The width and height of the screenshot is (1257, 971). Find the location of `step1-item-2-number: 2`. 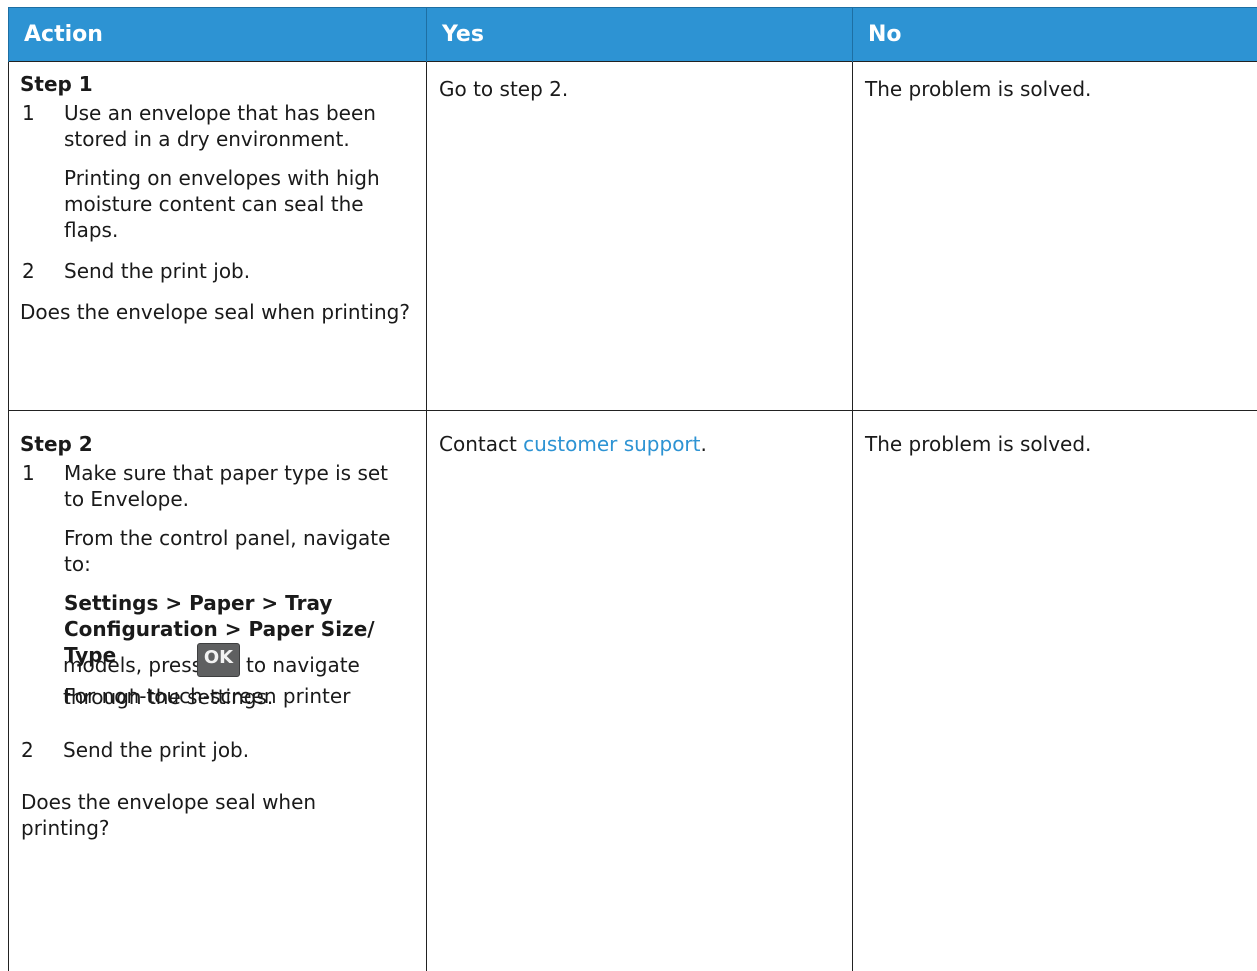

step1-item-2-number: 2 is located at coordinates (28, 271).